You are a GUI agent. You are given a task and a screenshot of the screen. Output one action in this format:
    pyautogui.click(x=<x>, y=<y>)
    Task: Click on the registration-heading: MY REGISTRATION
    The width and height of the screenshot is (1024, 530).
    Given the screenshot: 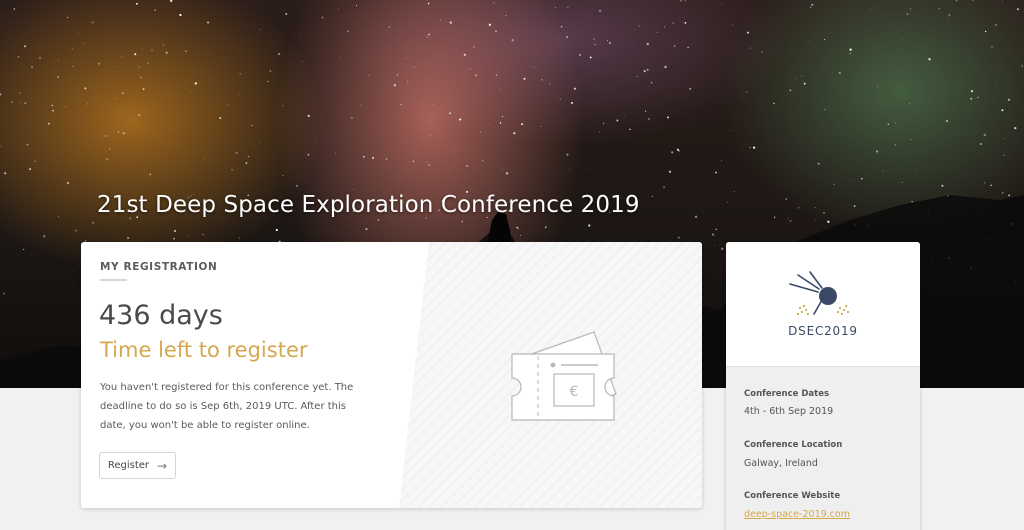 What is the action you would take?
    pyautogui.click(x=159, y=267)
    